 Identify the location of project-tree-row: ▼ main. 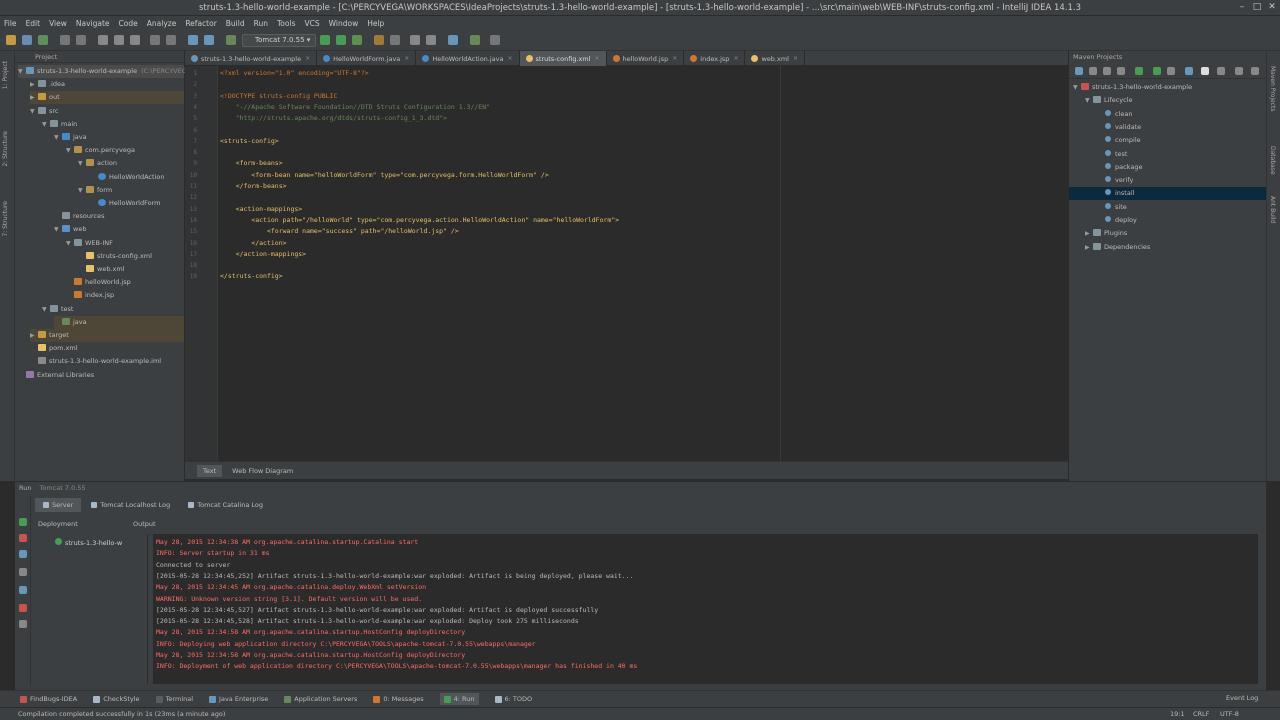
(113, 124).